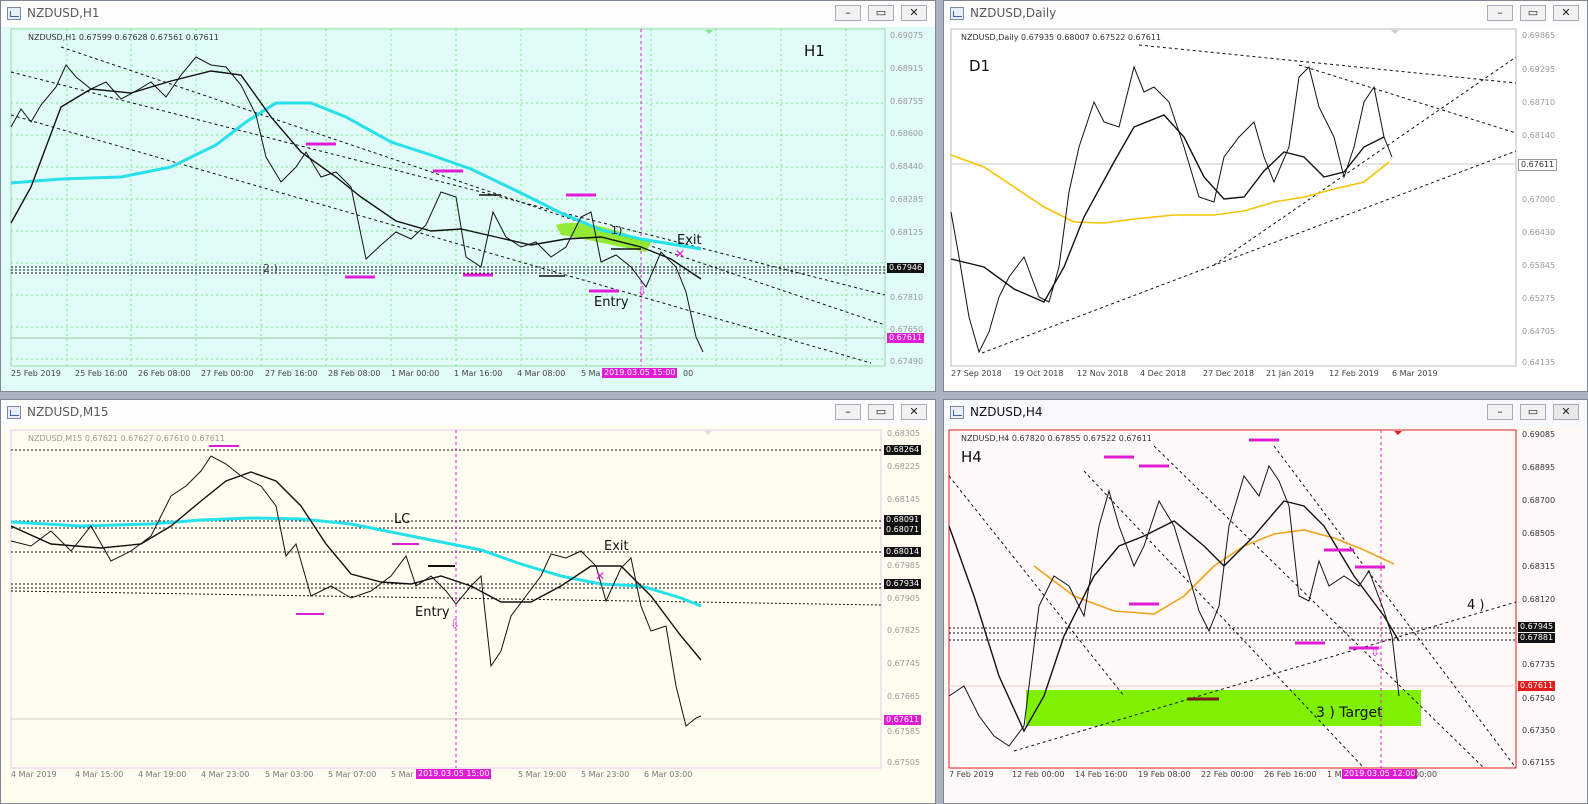  I want to click on time-label: 1 Mar 00:00, so click(415, 373).